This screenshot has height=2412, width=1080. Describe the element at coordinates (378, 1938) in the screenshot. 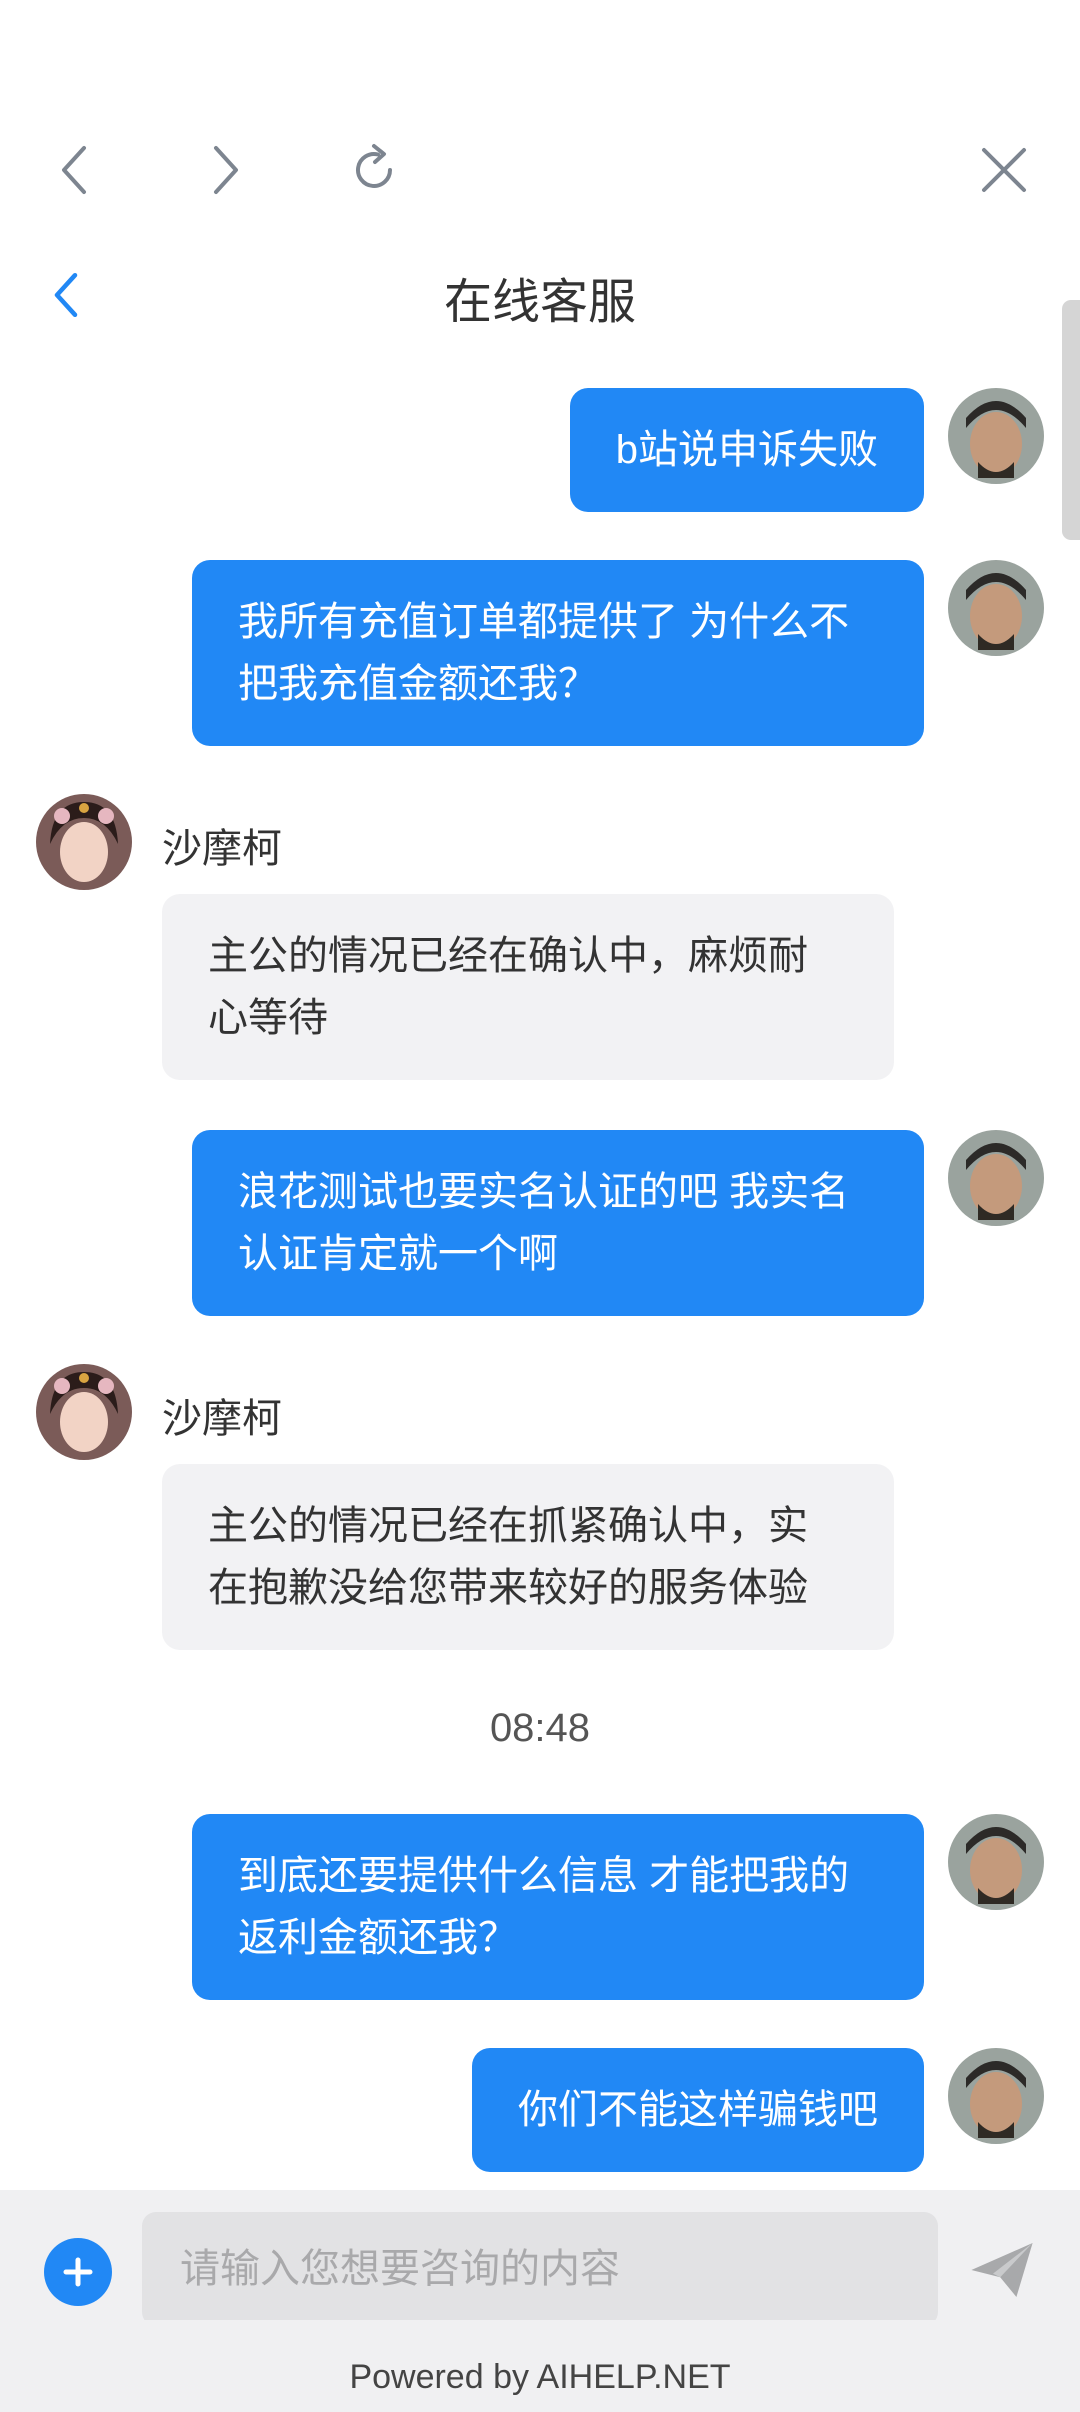

I see `message-text: 返利金额还我？` at that location.